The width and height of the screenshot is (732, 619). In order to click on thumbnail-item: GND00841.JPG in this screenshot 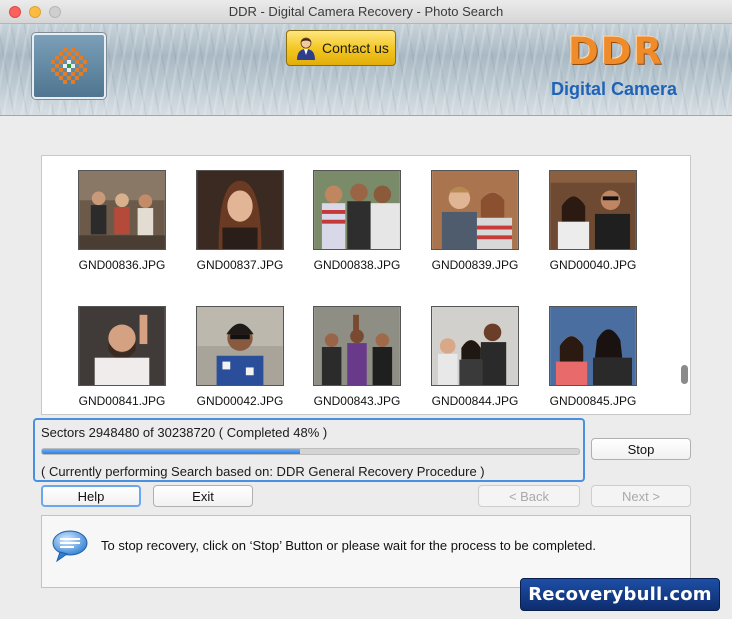, I will do `click(122, 357)`.